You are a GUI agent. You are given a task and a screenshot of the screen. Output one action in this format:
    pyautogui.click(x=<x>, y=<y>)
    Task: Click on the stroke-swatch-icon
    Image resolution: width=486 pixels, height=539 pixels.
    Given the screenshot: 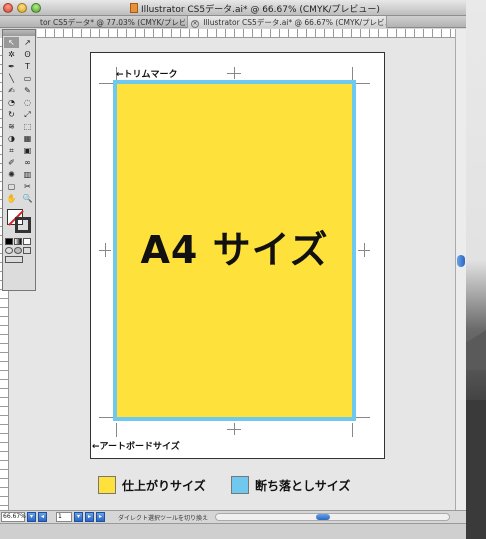 What is the action you would take?
    pyautogui.click(x=23, y=225)
    